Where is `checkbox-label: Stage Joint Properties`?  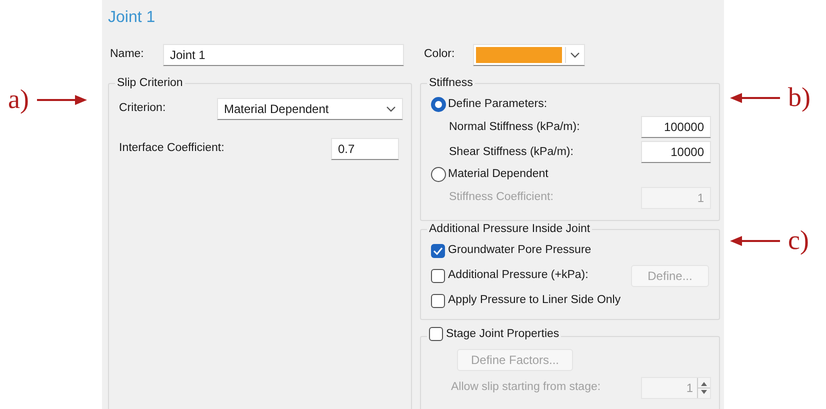 checkbox-label: Stage Joint Properties is located at coordinates (503, 334).